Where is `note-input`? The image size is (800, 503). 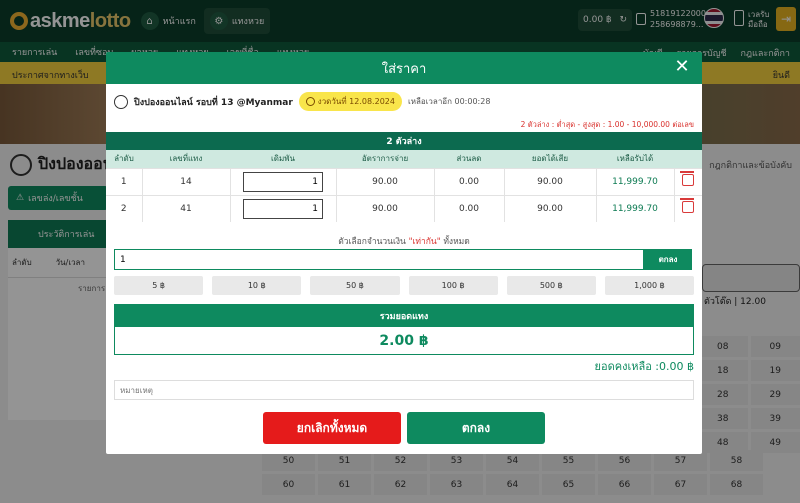 note-input is located at coordinates (404, 390).